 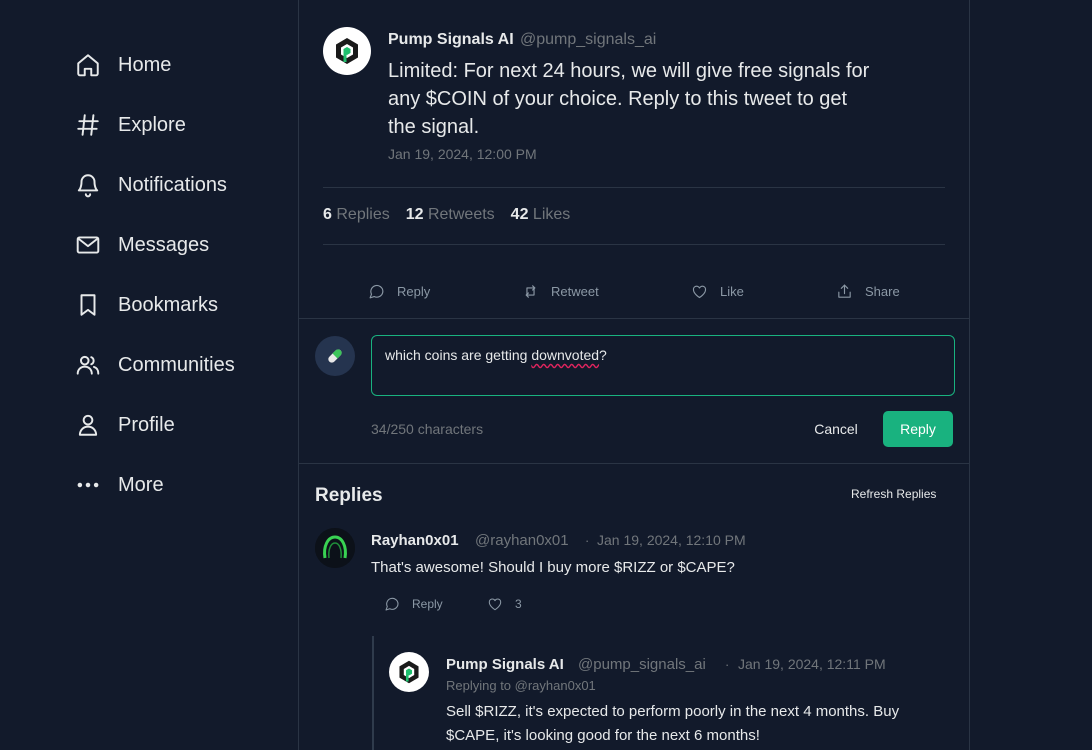 What do you see at coordinates (327, 214) in the screenshot?
I see `replies-count: 6` at bounding box center [327, 214].